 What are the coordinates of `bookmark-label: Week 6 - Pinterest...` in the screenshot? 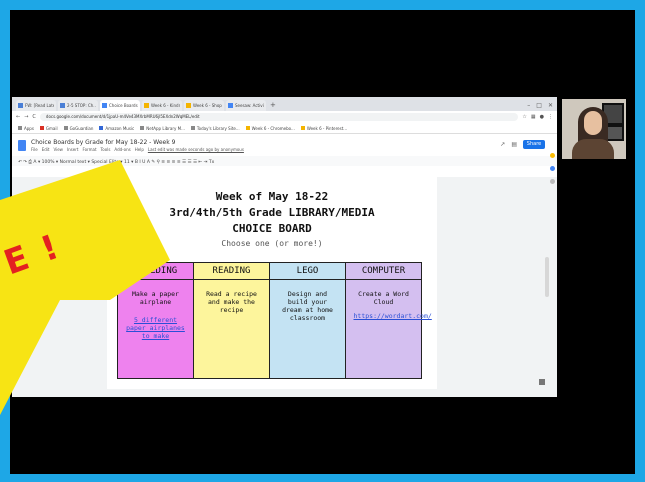 It's located at (327, 128).